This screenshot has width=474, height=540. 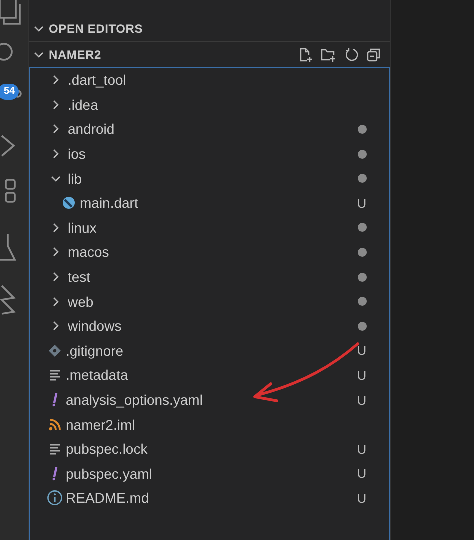 I want to click on file-name: .metadata, so click(x=207, y=375).